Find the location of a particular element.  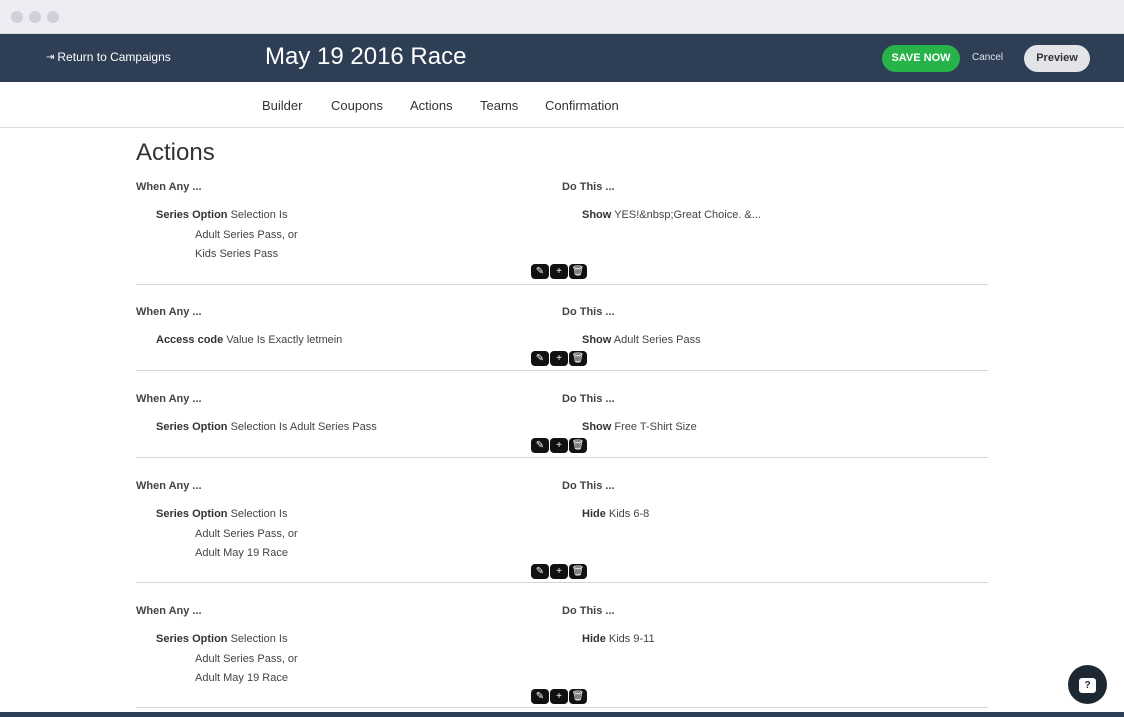

tab-teams: Teams is located at coordinates (499, 105).